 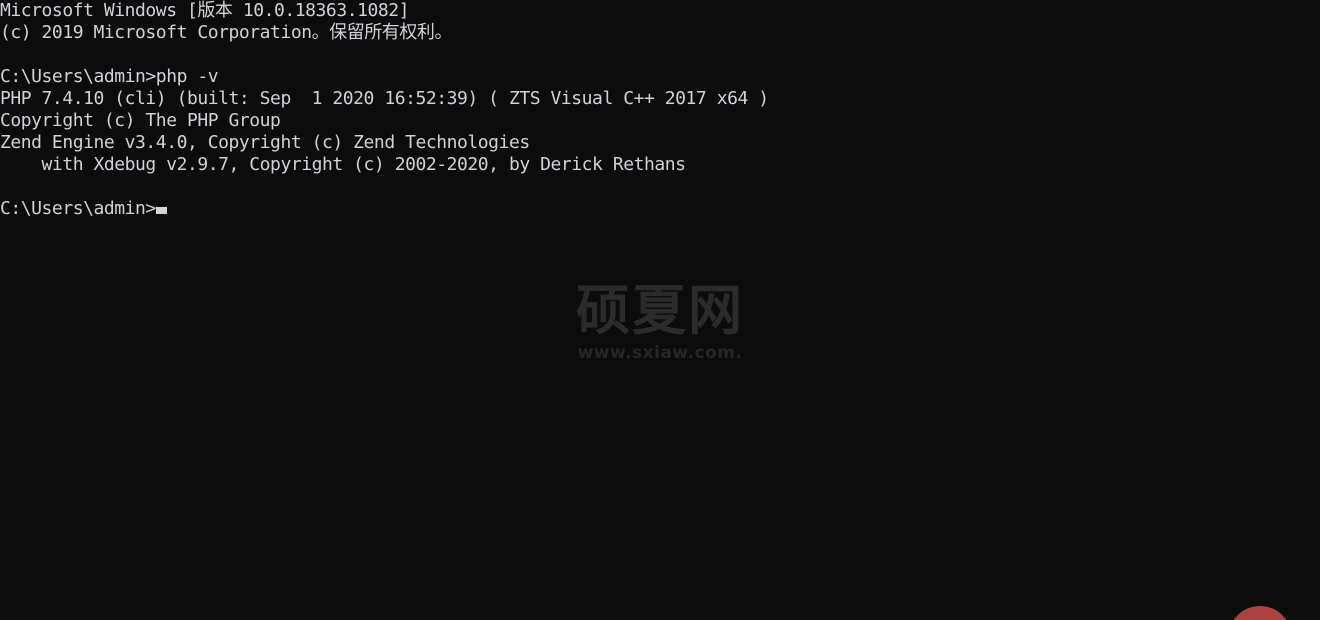 What do you see at coordinates (1260, 613) in the screenshot?
I see `corner-blob-decoration` at bounding box center [1260, 613].